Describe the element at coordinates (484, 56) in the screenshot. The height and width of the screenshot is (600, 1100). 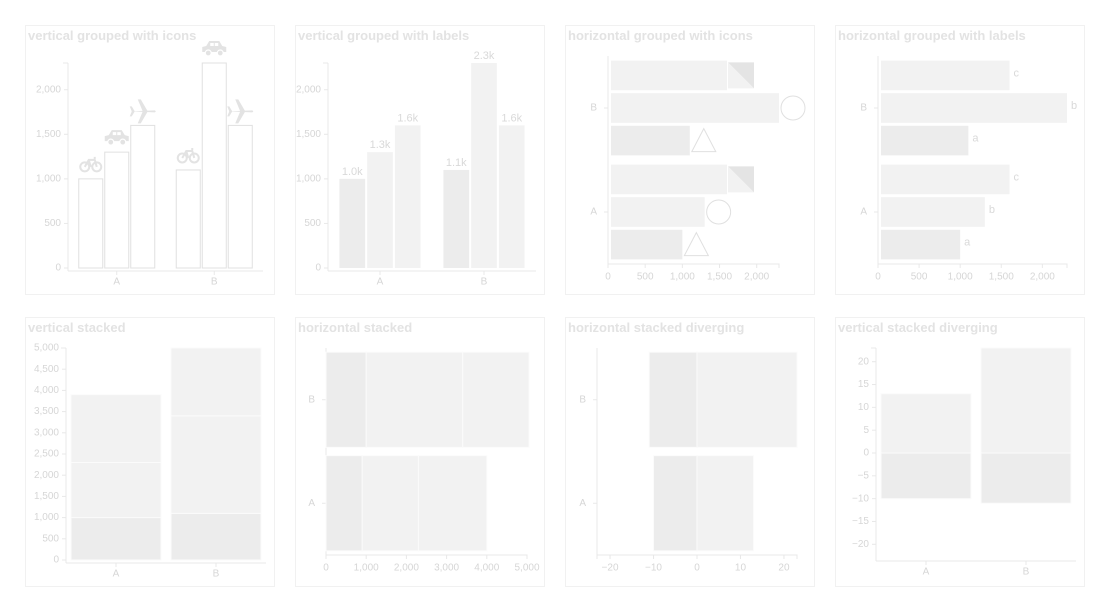
I see `bar-data-label: 2.3k` at that location.